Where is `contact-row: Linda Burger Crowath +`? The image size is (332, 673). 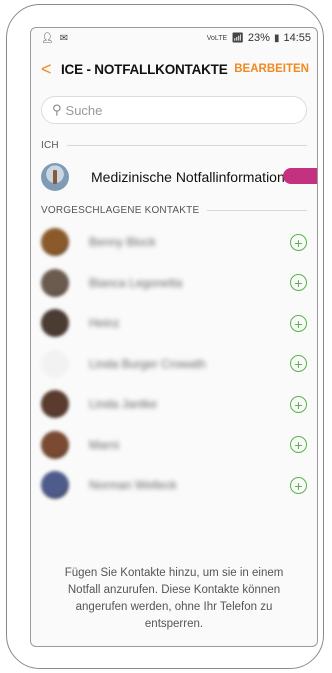
contact-row: Linda Burger Crowath + is located at coordinates (174, 364).